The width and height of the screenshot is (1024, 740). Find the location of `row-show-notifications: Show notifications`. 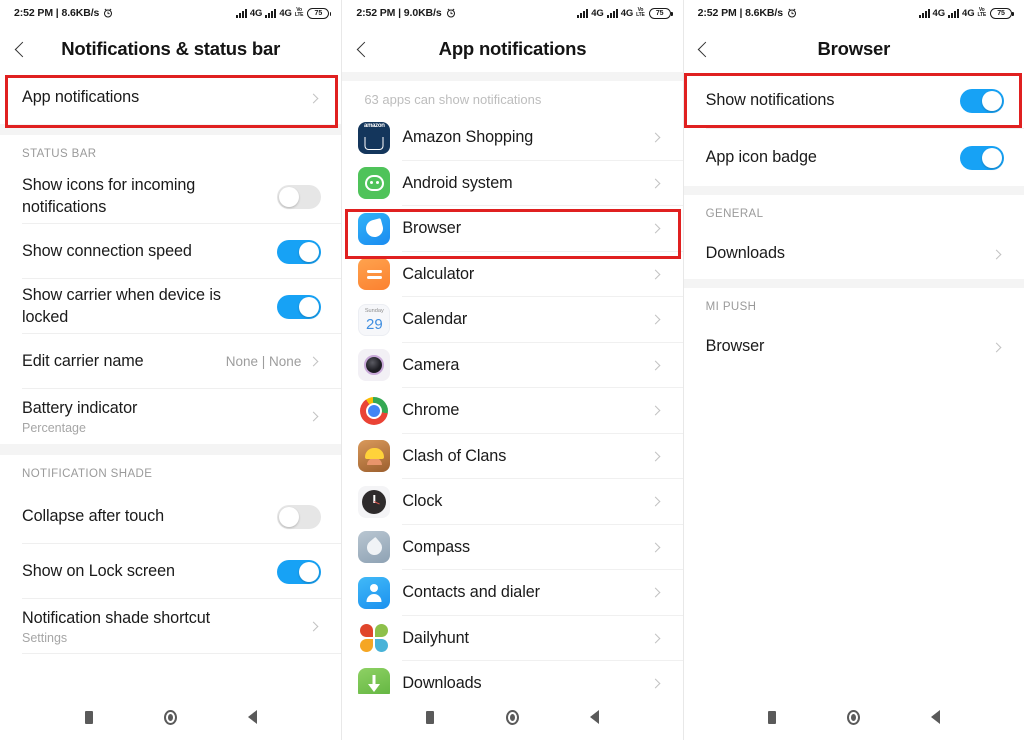

row-show-notifications: Show notifications is located at coordinates (853, 100).